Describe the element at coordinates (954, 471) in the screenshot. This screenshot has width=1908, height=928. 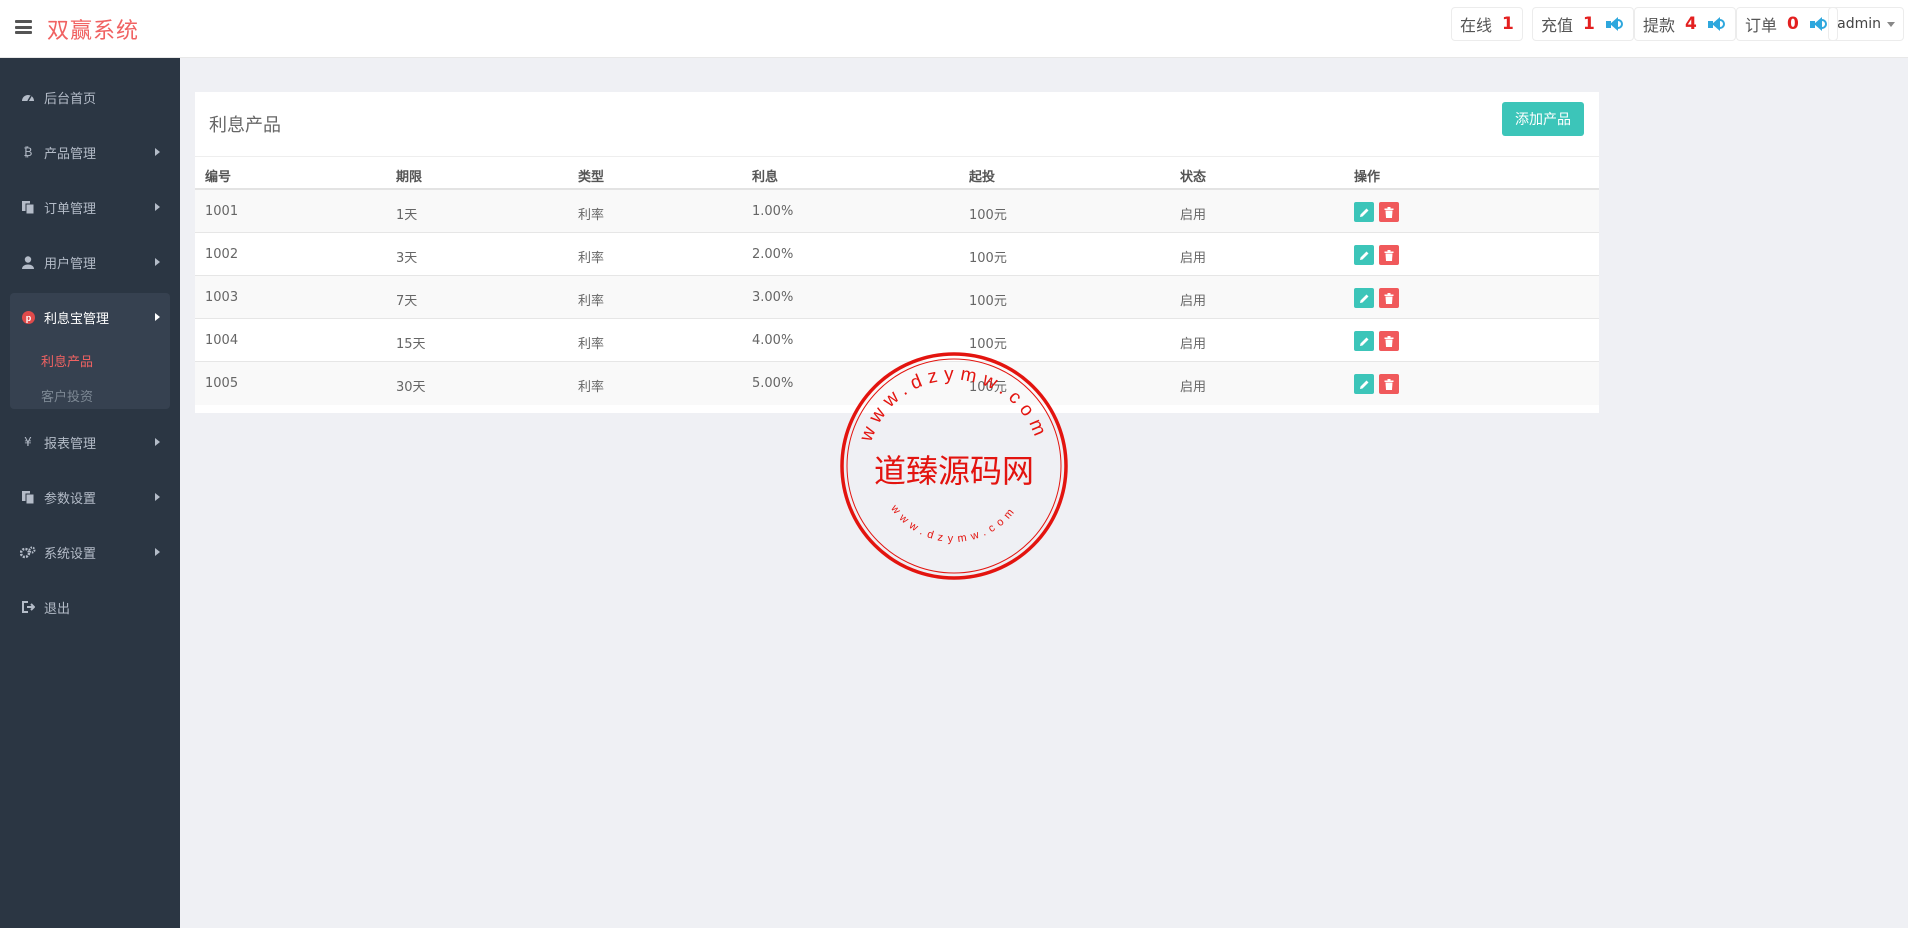
I see `watermark-main-text: 道臻源码网` at that location.